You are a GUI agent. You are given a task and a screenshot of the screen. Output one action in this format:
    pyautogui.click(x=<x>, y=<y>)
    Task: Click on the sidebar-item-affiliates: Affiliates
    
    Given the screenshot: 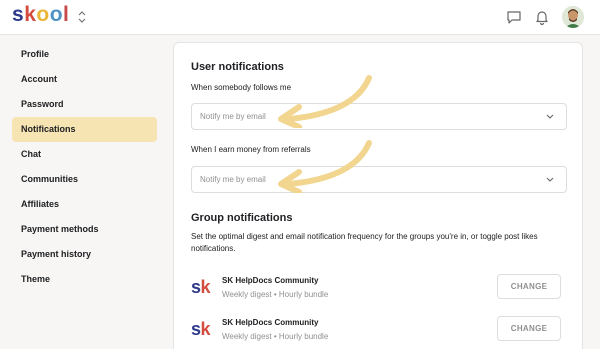 What is the action you would take?
    pyautogui.click(x=84, y=204)
    